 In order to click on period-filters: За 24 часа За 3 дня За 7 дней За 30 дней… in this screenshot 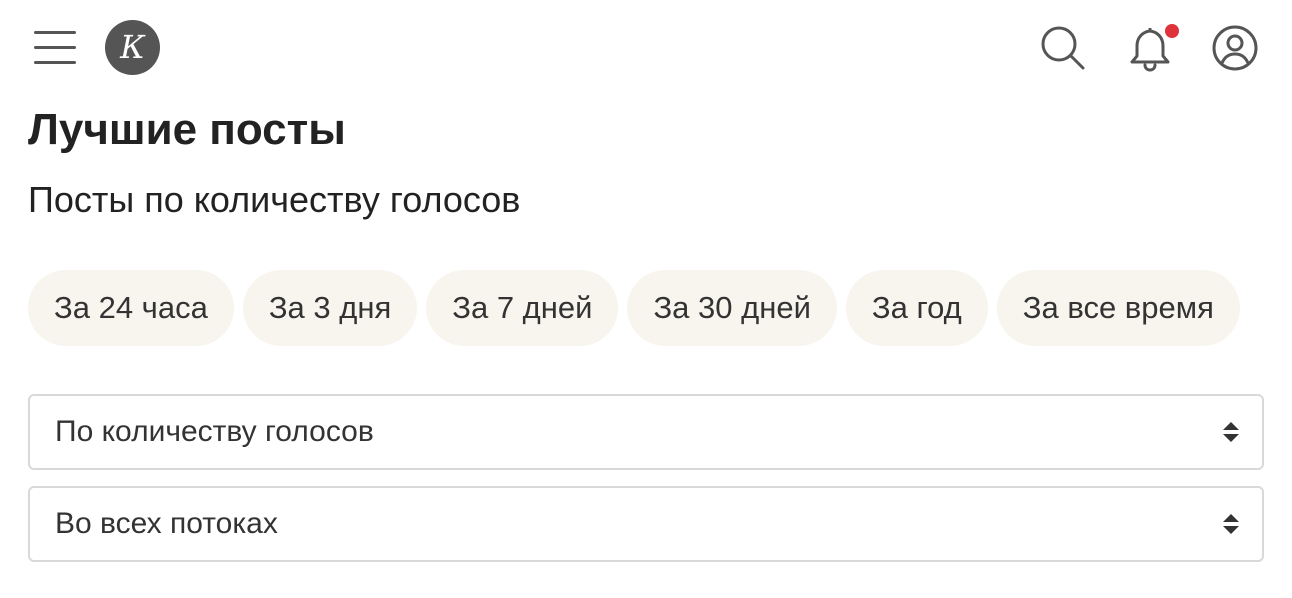, I will do `click(634, 308)`.